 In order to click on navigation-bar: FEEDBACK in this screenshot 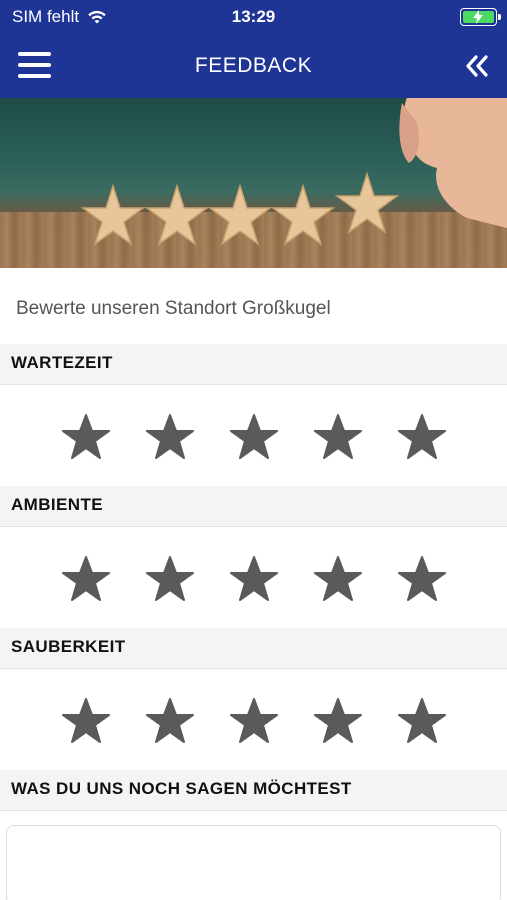, I will do `click(253, 66)`.